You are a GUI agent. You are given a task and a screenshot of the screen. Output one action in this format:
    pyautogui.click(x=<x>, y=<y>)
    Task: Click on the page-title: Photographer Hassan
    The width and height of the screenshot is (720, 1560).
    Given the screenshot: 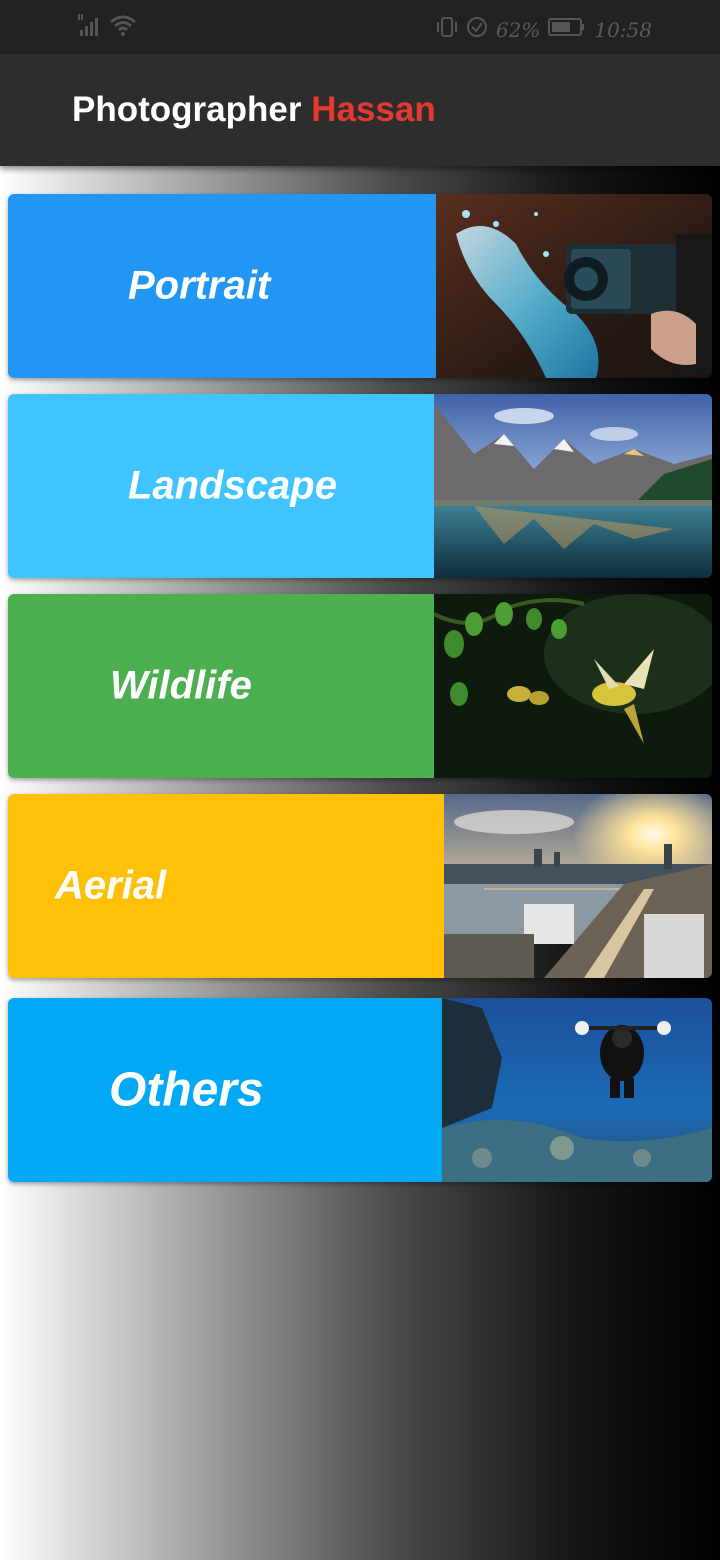 What is the action you would take?
    pyautogui.click(x=254, y=110)
    